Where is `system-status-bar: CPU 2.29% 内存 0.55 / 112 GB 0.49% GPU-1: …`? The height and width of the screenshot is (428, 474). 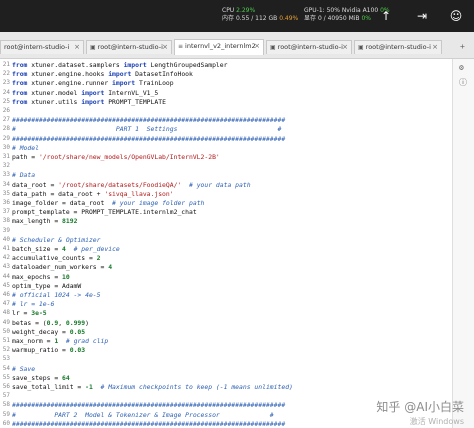 system-status-bar: CPU 2.29% 内存 0.55 / 112 GB 0.49% GPU-1: … is located at coordinates (237, 16).